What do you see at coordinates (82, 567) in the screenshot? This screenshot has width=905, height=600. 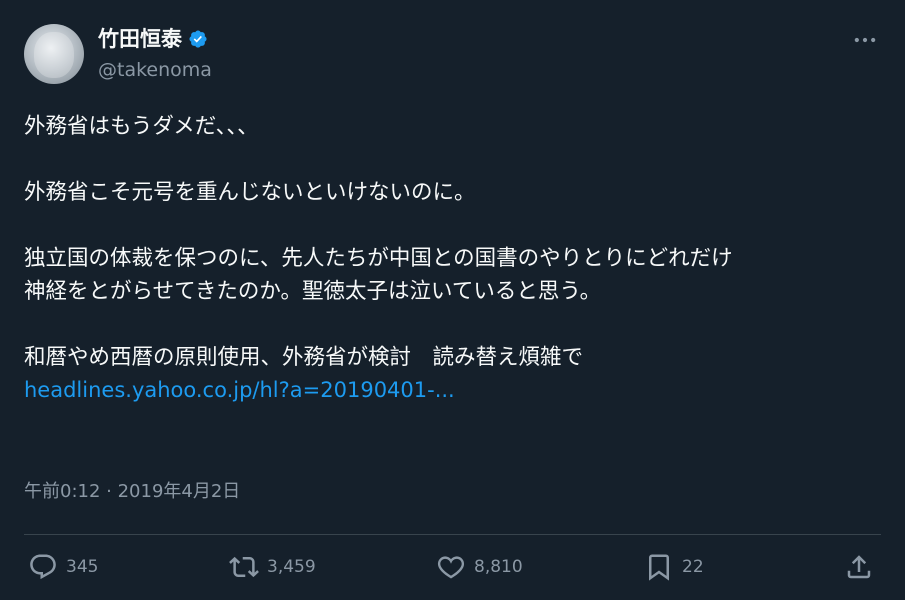 I see `reply-count: 345` at bounding box center [82, 567].